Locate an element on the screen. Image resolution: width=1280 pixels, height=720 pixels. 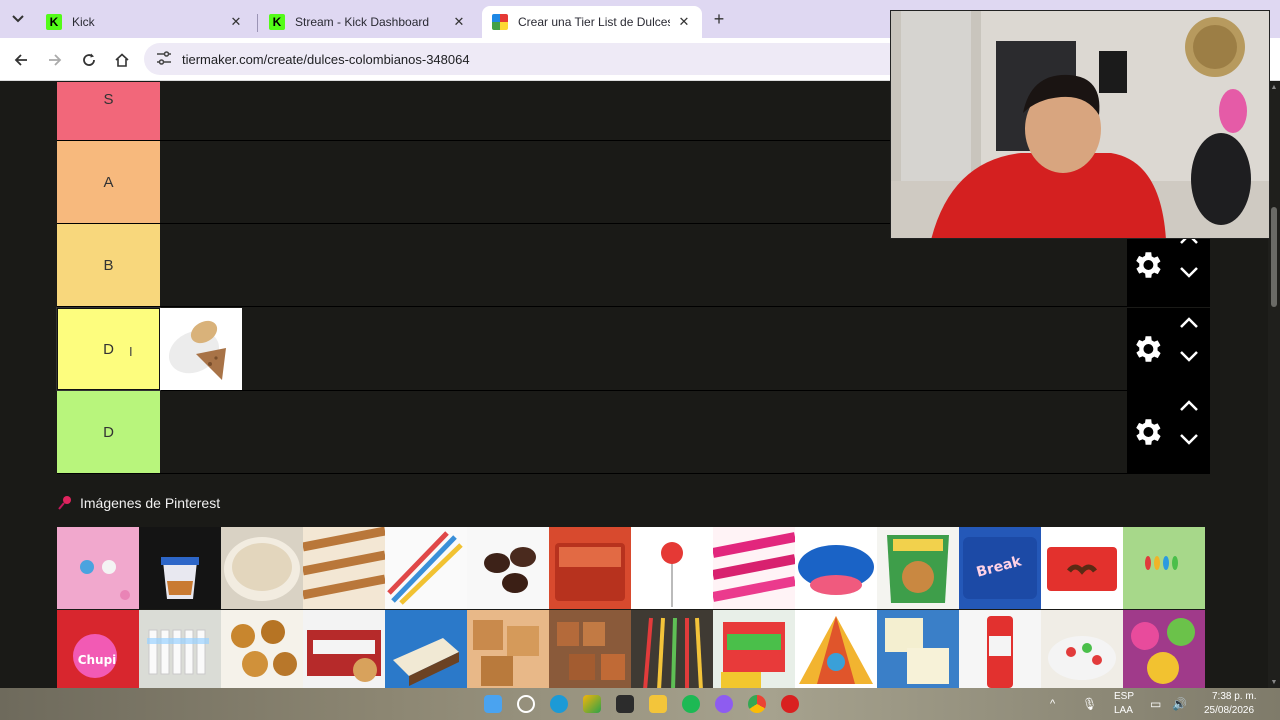
home-icon is located at coordinates (122, 60).